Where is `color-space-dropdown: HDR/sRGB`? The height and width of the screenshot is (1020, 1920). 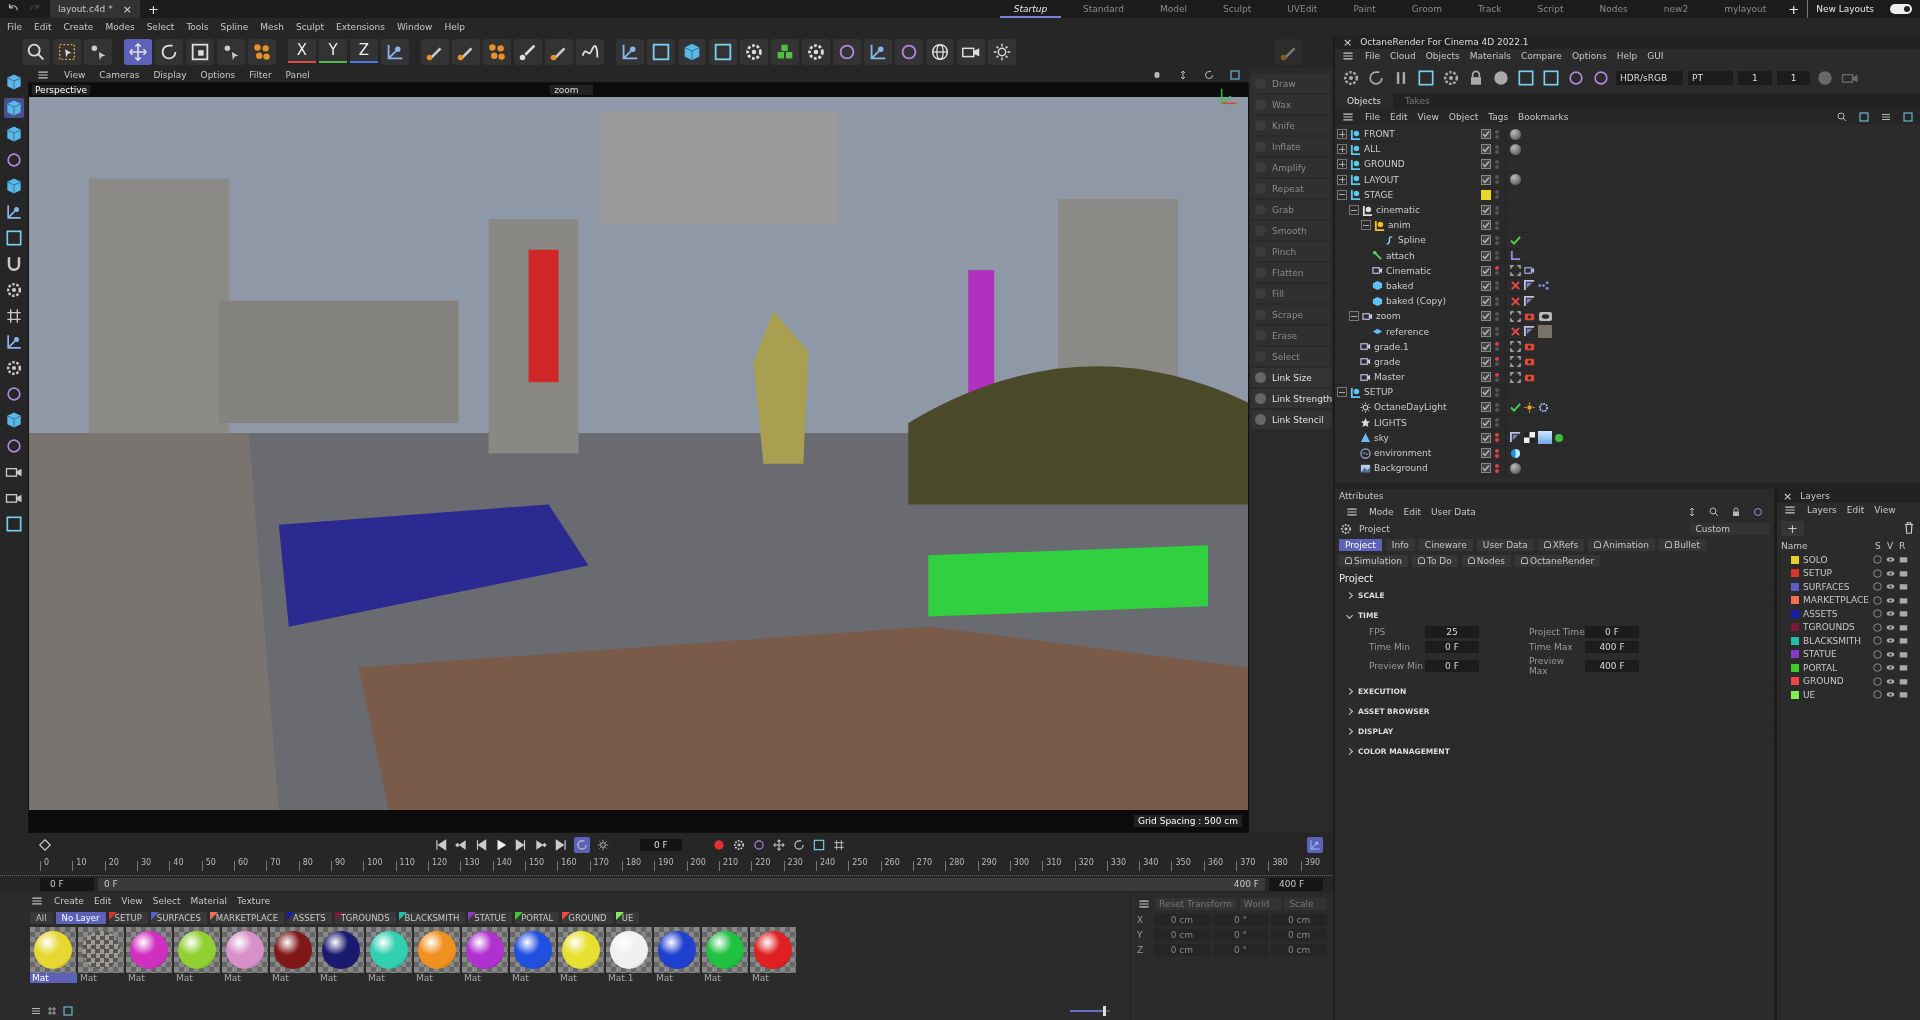 color-space-dropdown: HDR/sRGB is located at coordinates (1650, 78).